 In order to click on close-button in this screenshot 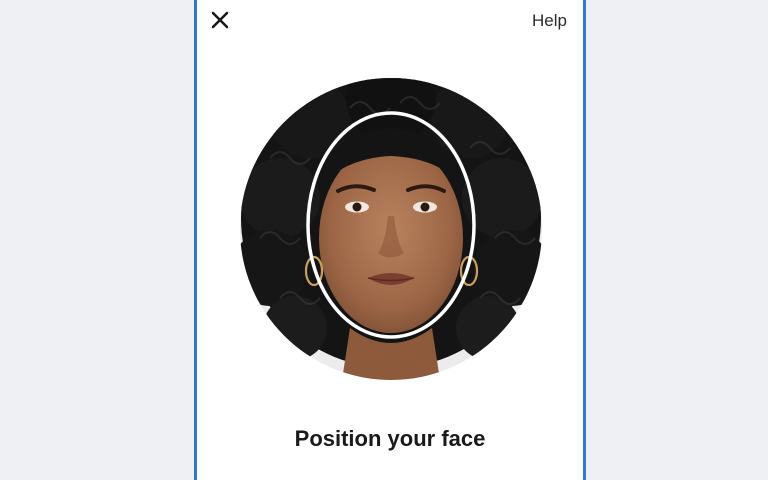, I will do `click(220, 20)`.